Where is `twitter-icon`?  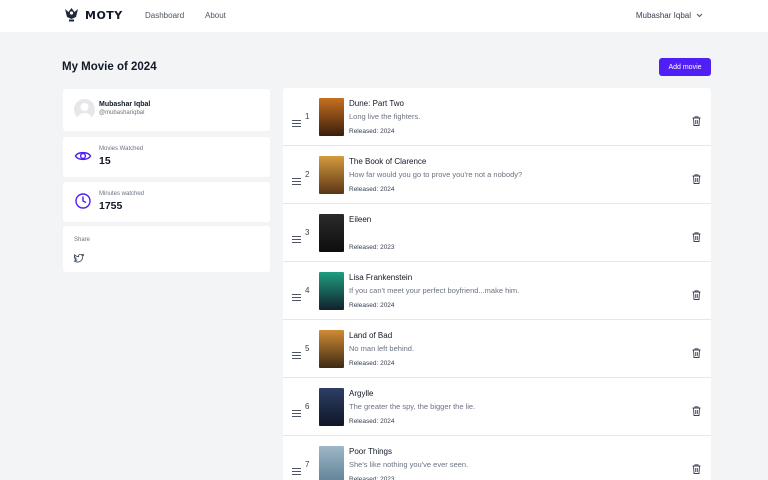
twitter-icon is located at coordinates (79, 259).